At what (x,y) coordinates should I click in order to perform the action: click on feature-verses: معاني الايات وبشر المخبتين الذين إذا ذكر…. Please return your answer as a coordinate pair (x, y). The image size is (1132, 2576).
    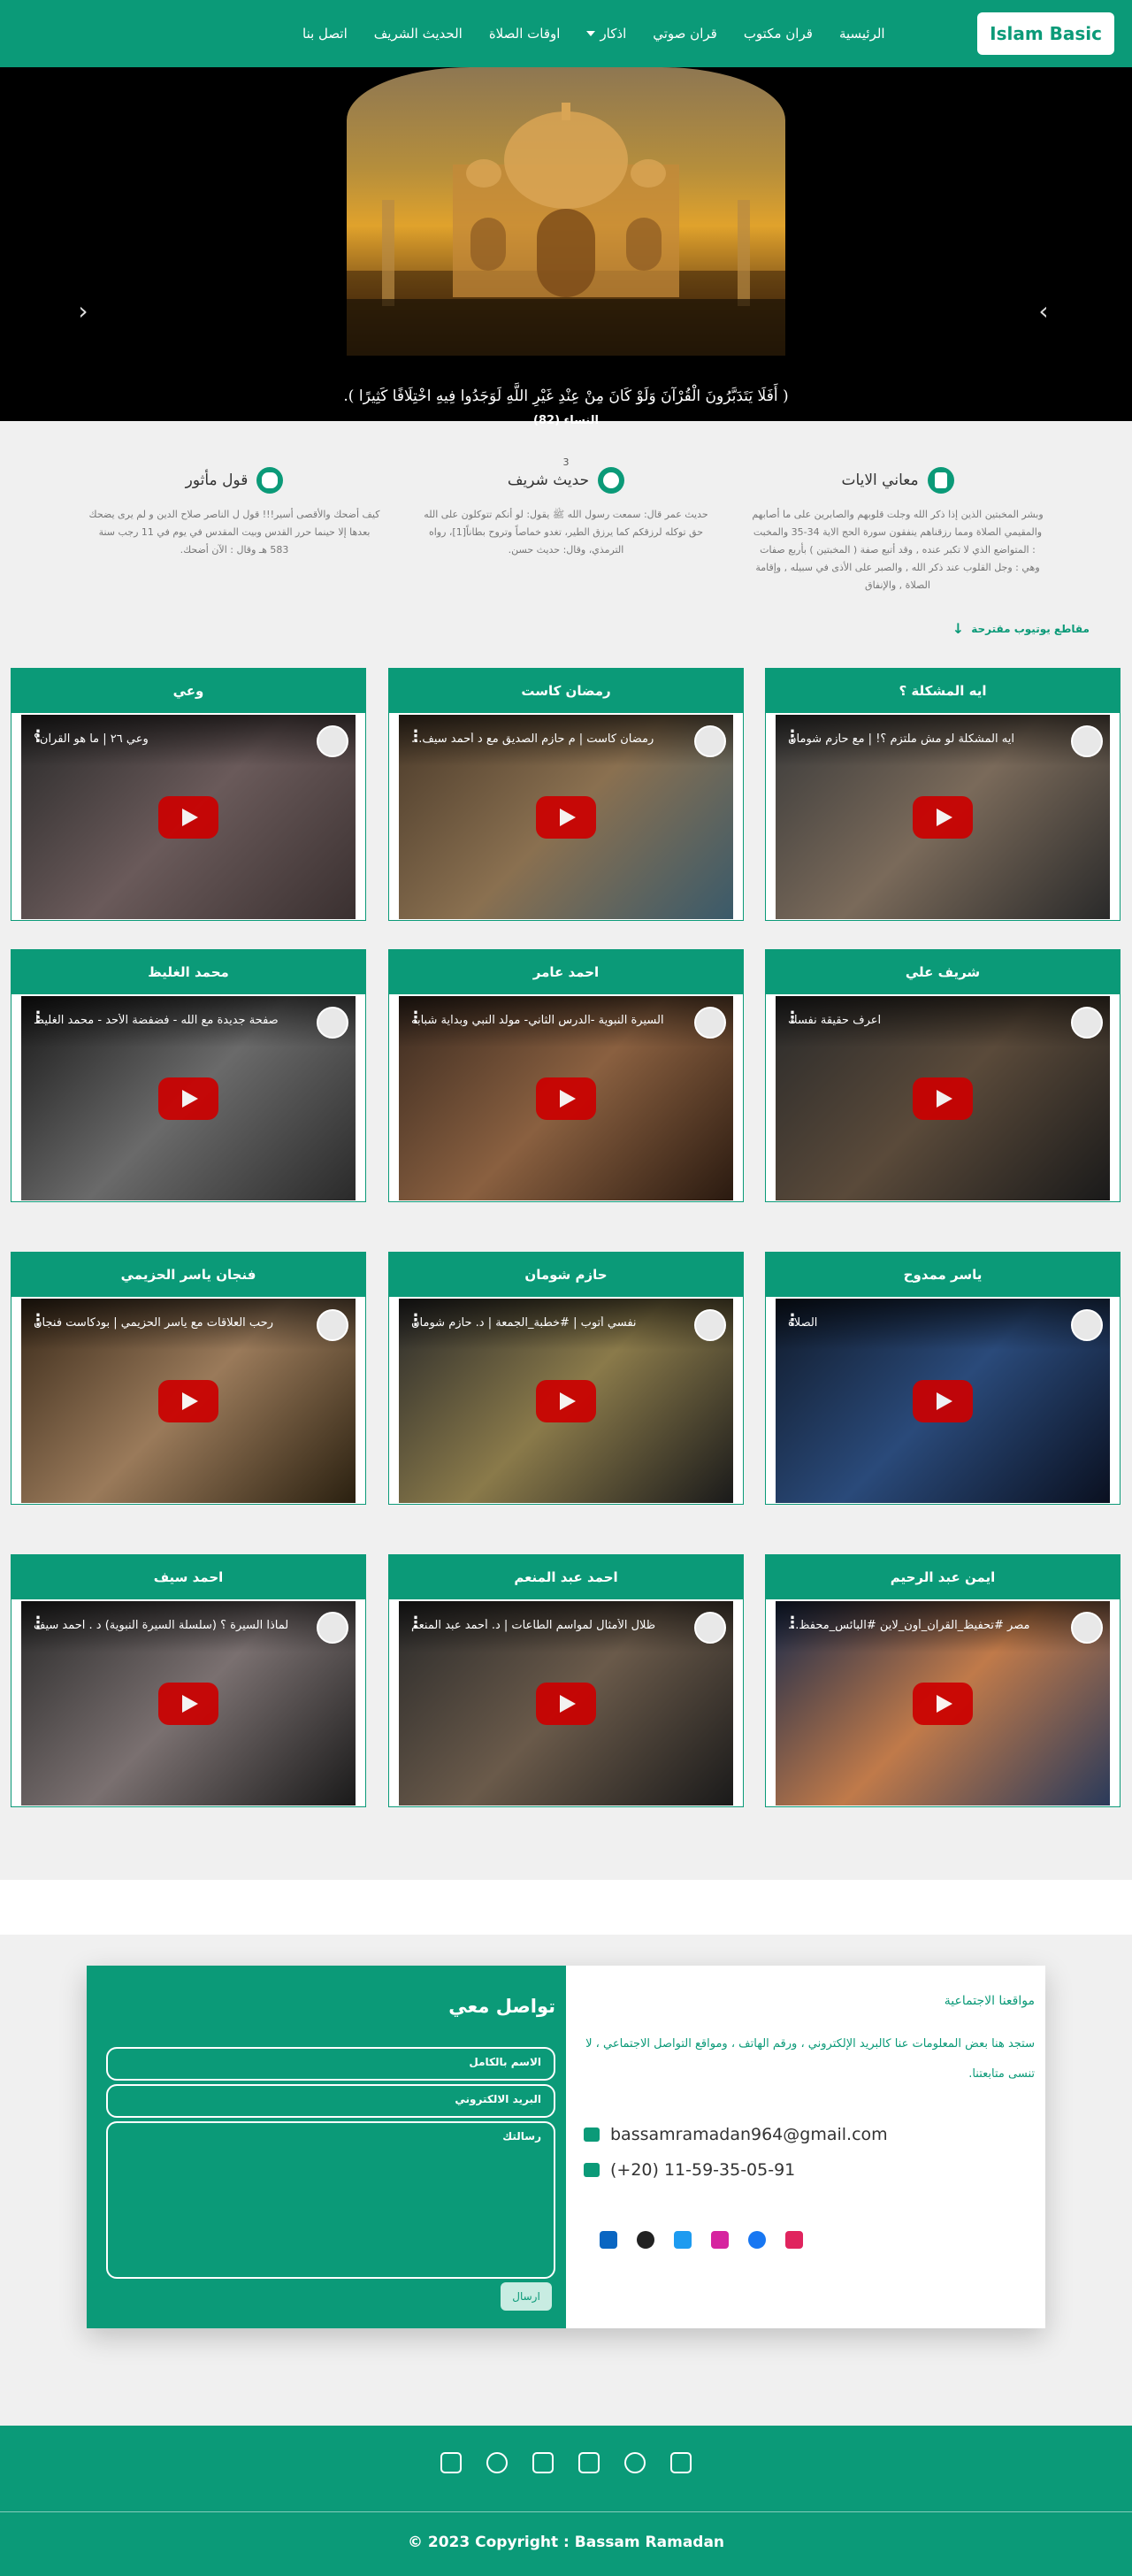
    Looking at the image, I should click on (898, 530).